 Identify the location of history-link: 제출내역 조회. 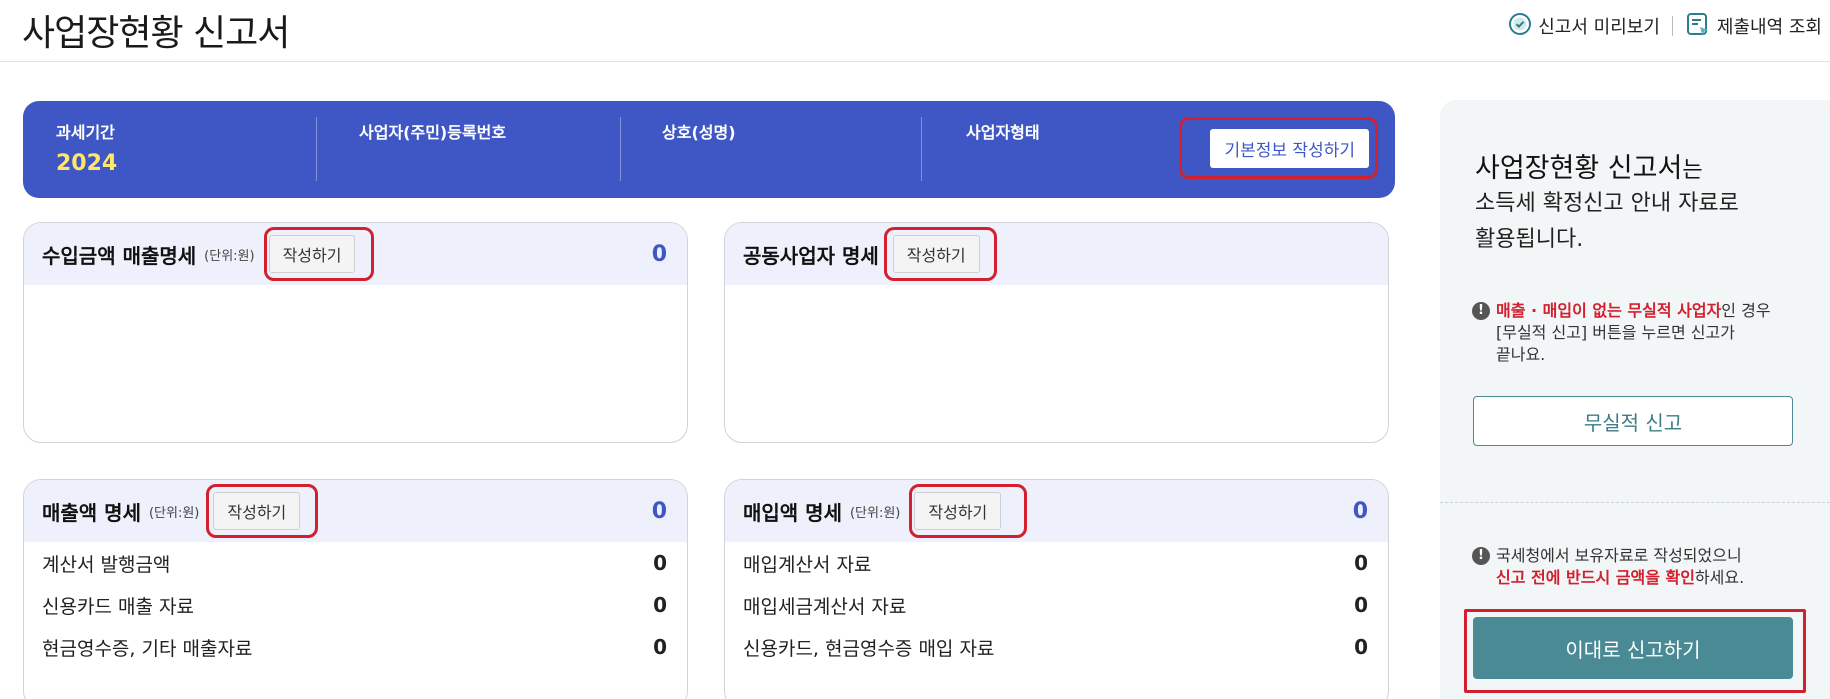
(1753, 26).